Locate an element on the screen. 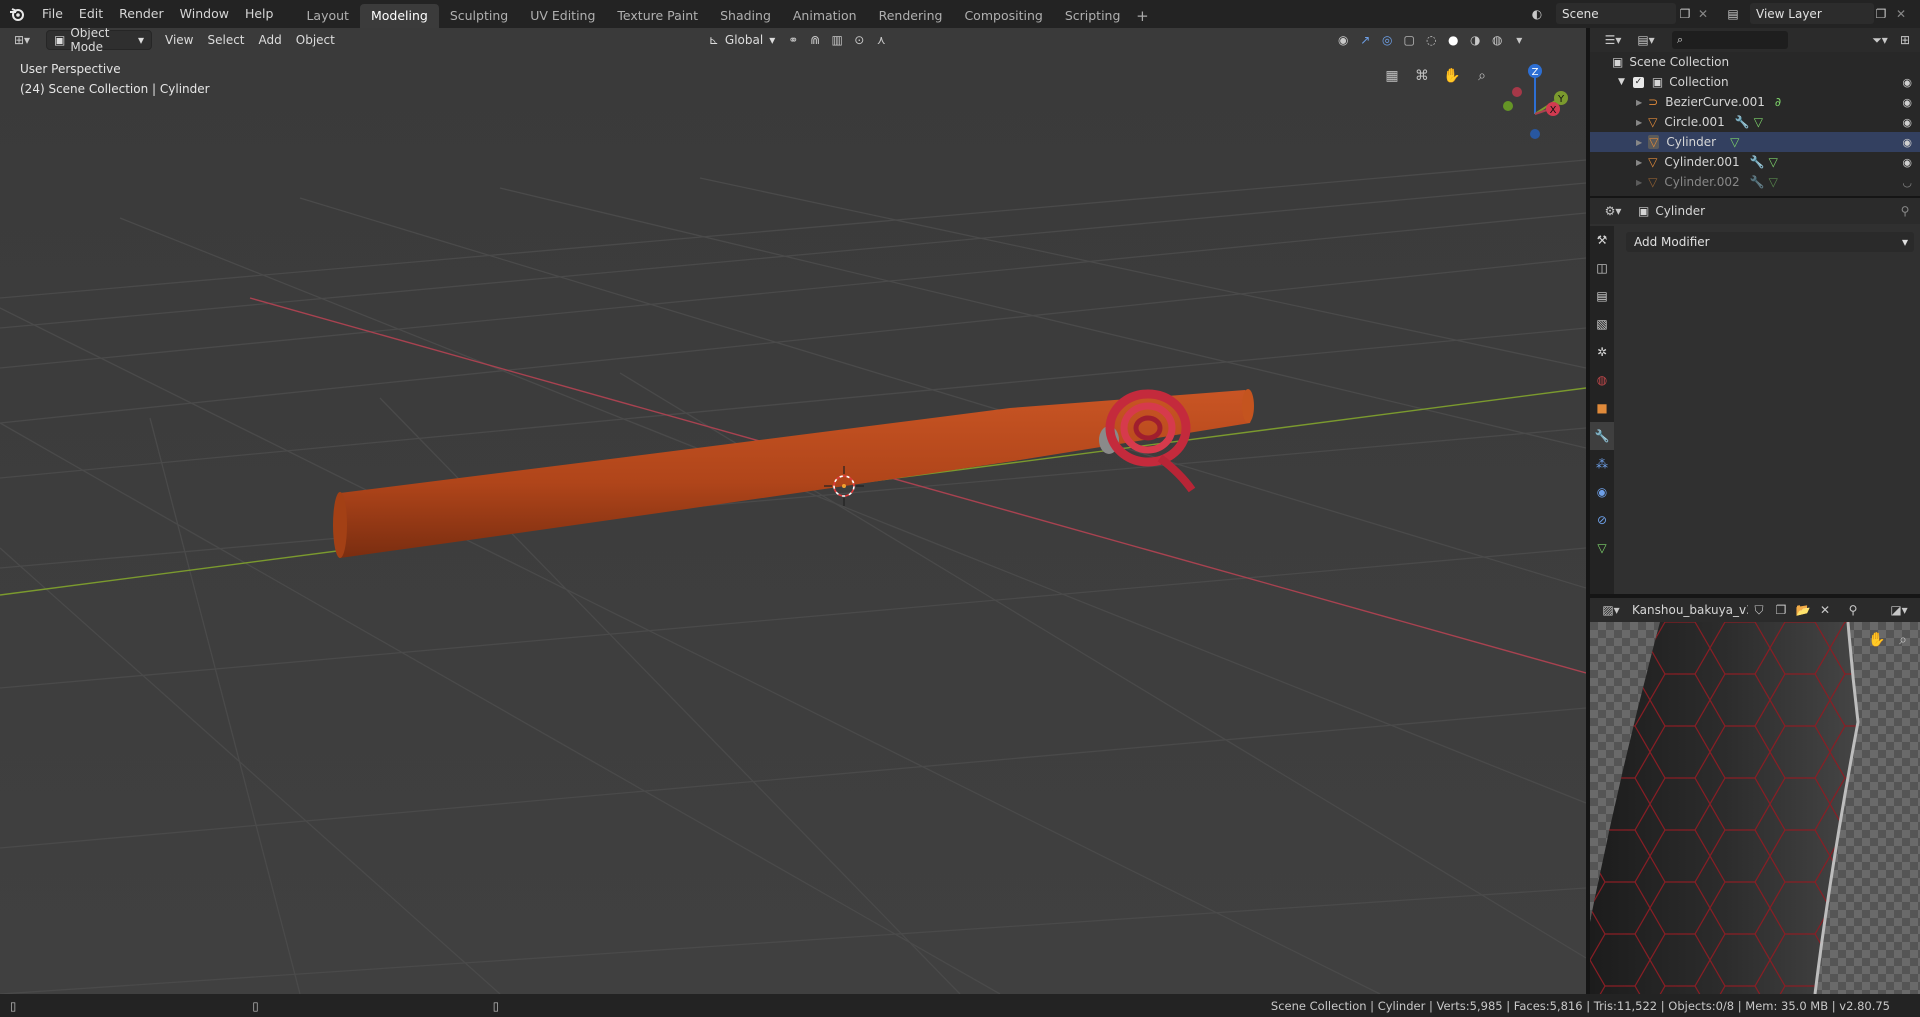 Image resolution: width=1920 pixels, height=1017 pixels. snap-icon: ⋒ is located at coordinates (815, 40).